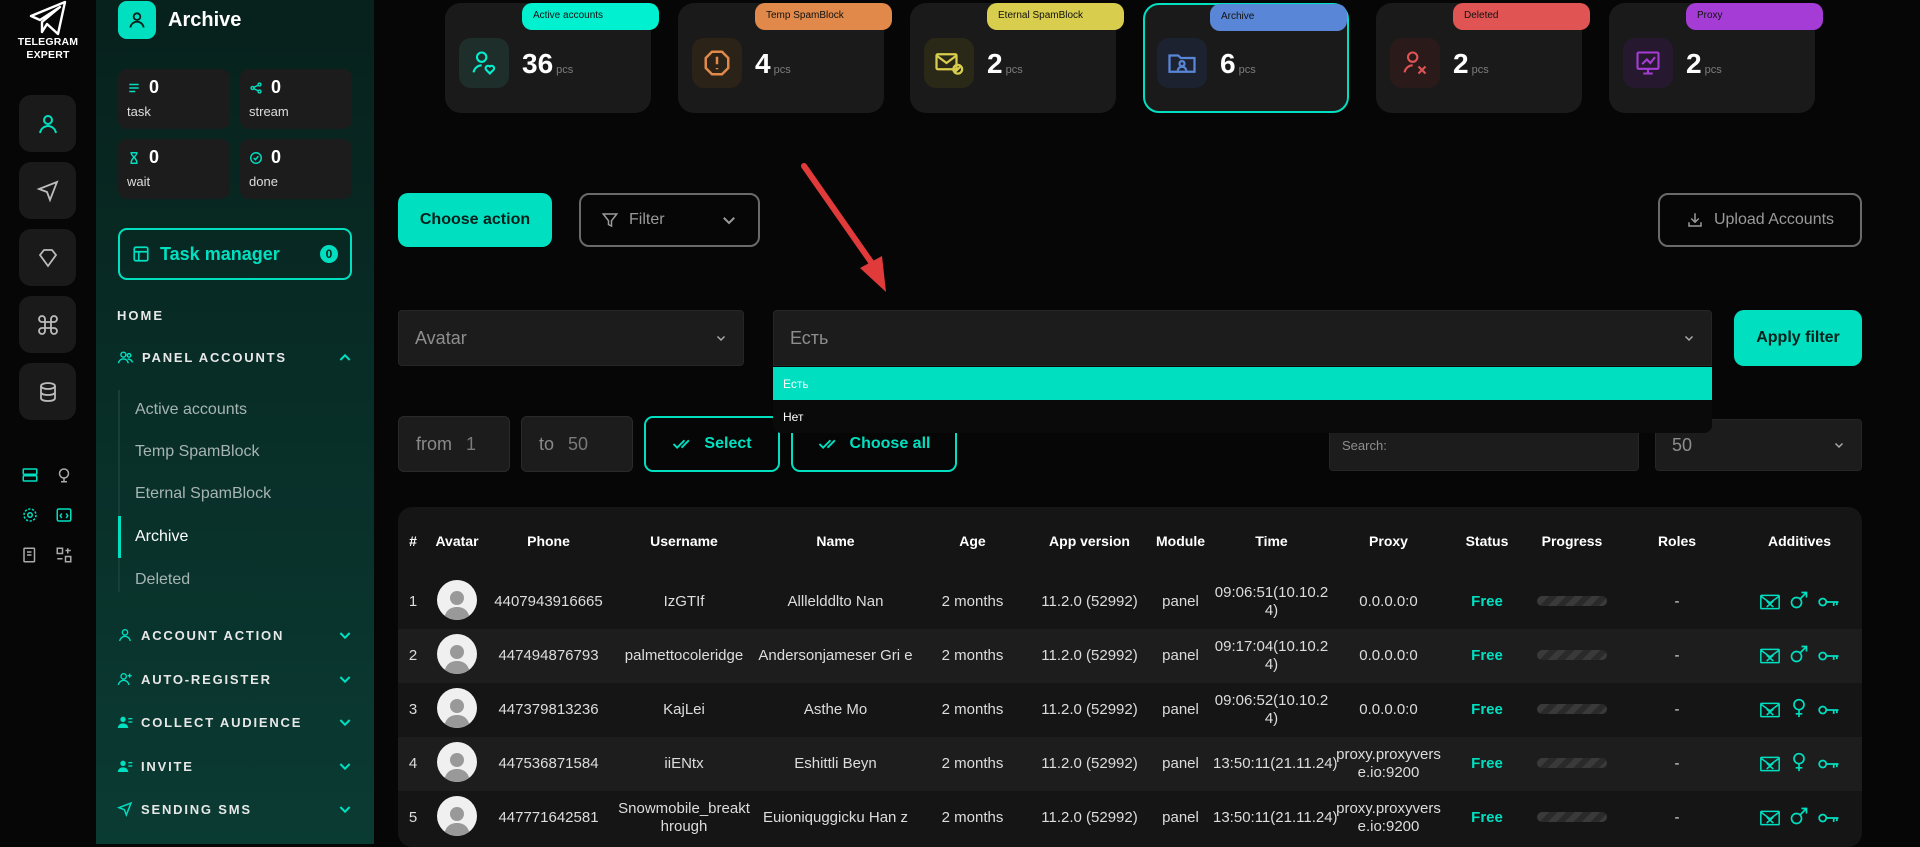 The width and height of the screenshot is (1920, 847). I want to click on rail-send-button, so click(47, 190).